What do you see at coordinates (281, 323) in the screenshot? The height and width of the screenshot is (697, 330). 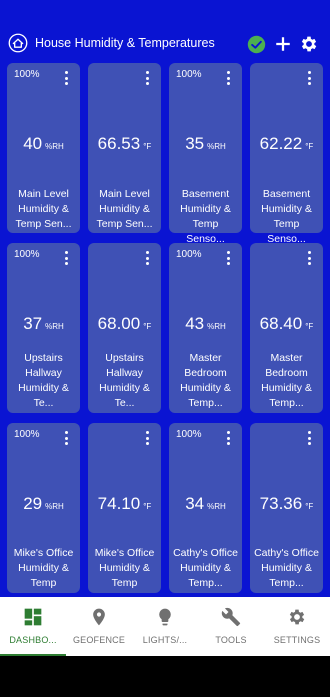 I see `reading-number: 68.40` at bounding box center [281, 323].